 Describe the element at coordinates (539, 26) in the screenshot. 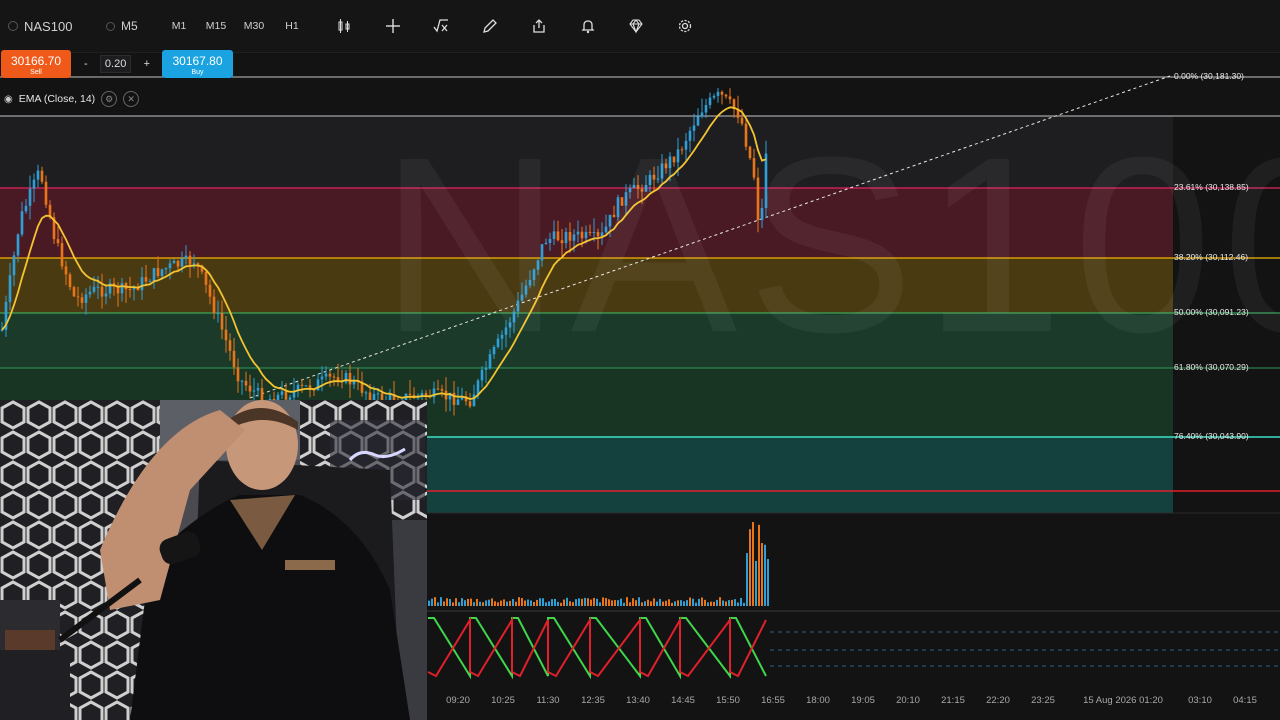

I see `share-icon` at that location.